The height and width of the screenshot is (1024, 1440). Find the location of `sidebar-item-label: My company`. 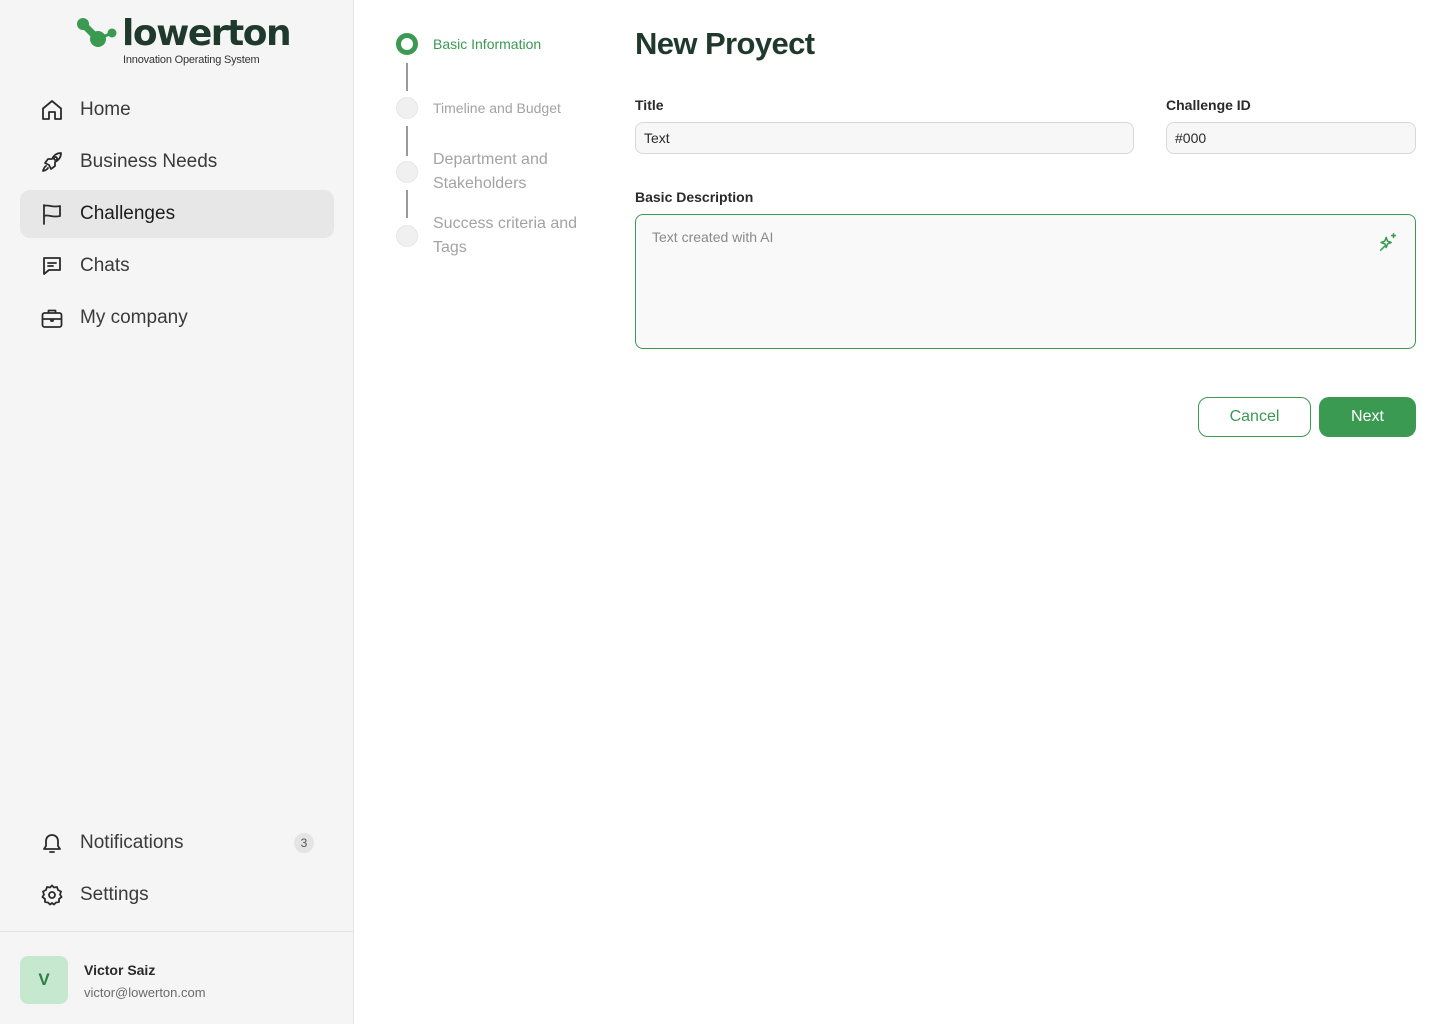

sidebar-item-label: My company is located at coordinates (134, 317).